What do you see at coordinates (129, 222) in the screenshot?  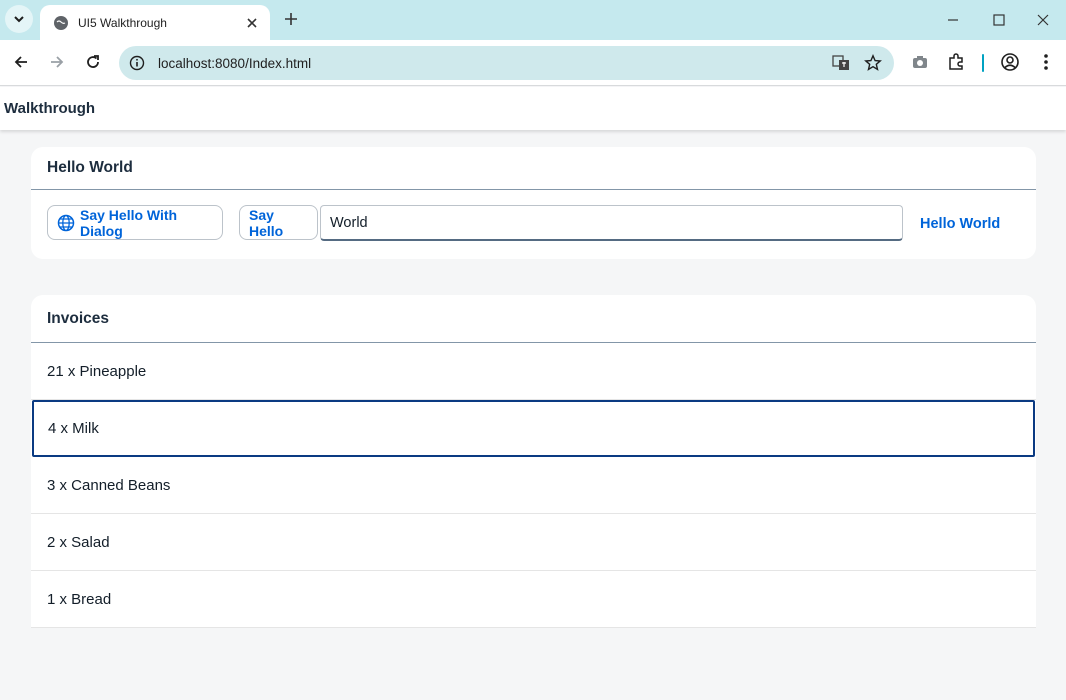 I see `say-hello-with-dialog-label: Say Hello With Dialog` at bounding box center [129, 222].